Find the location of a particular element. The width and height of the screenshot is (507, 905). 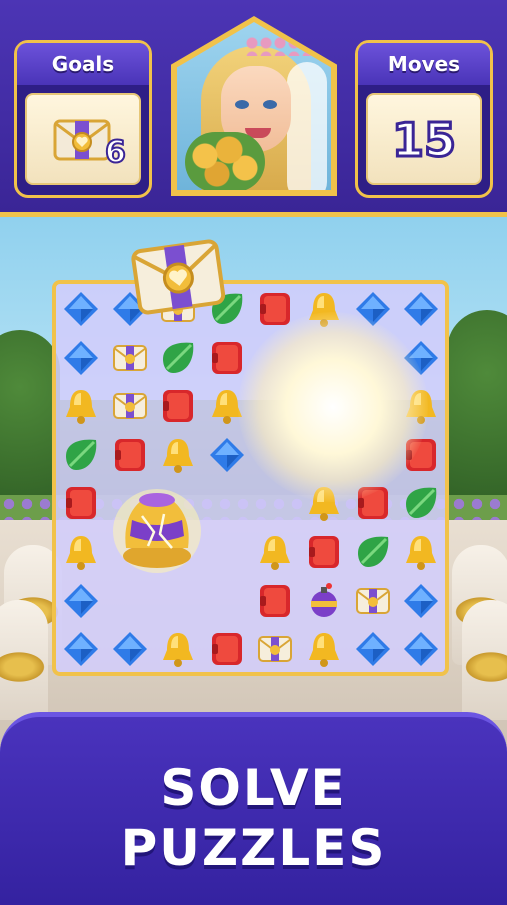

promo-line-2: PUZZLES is located at coordinates (253, 848).